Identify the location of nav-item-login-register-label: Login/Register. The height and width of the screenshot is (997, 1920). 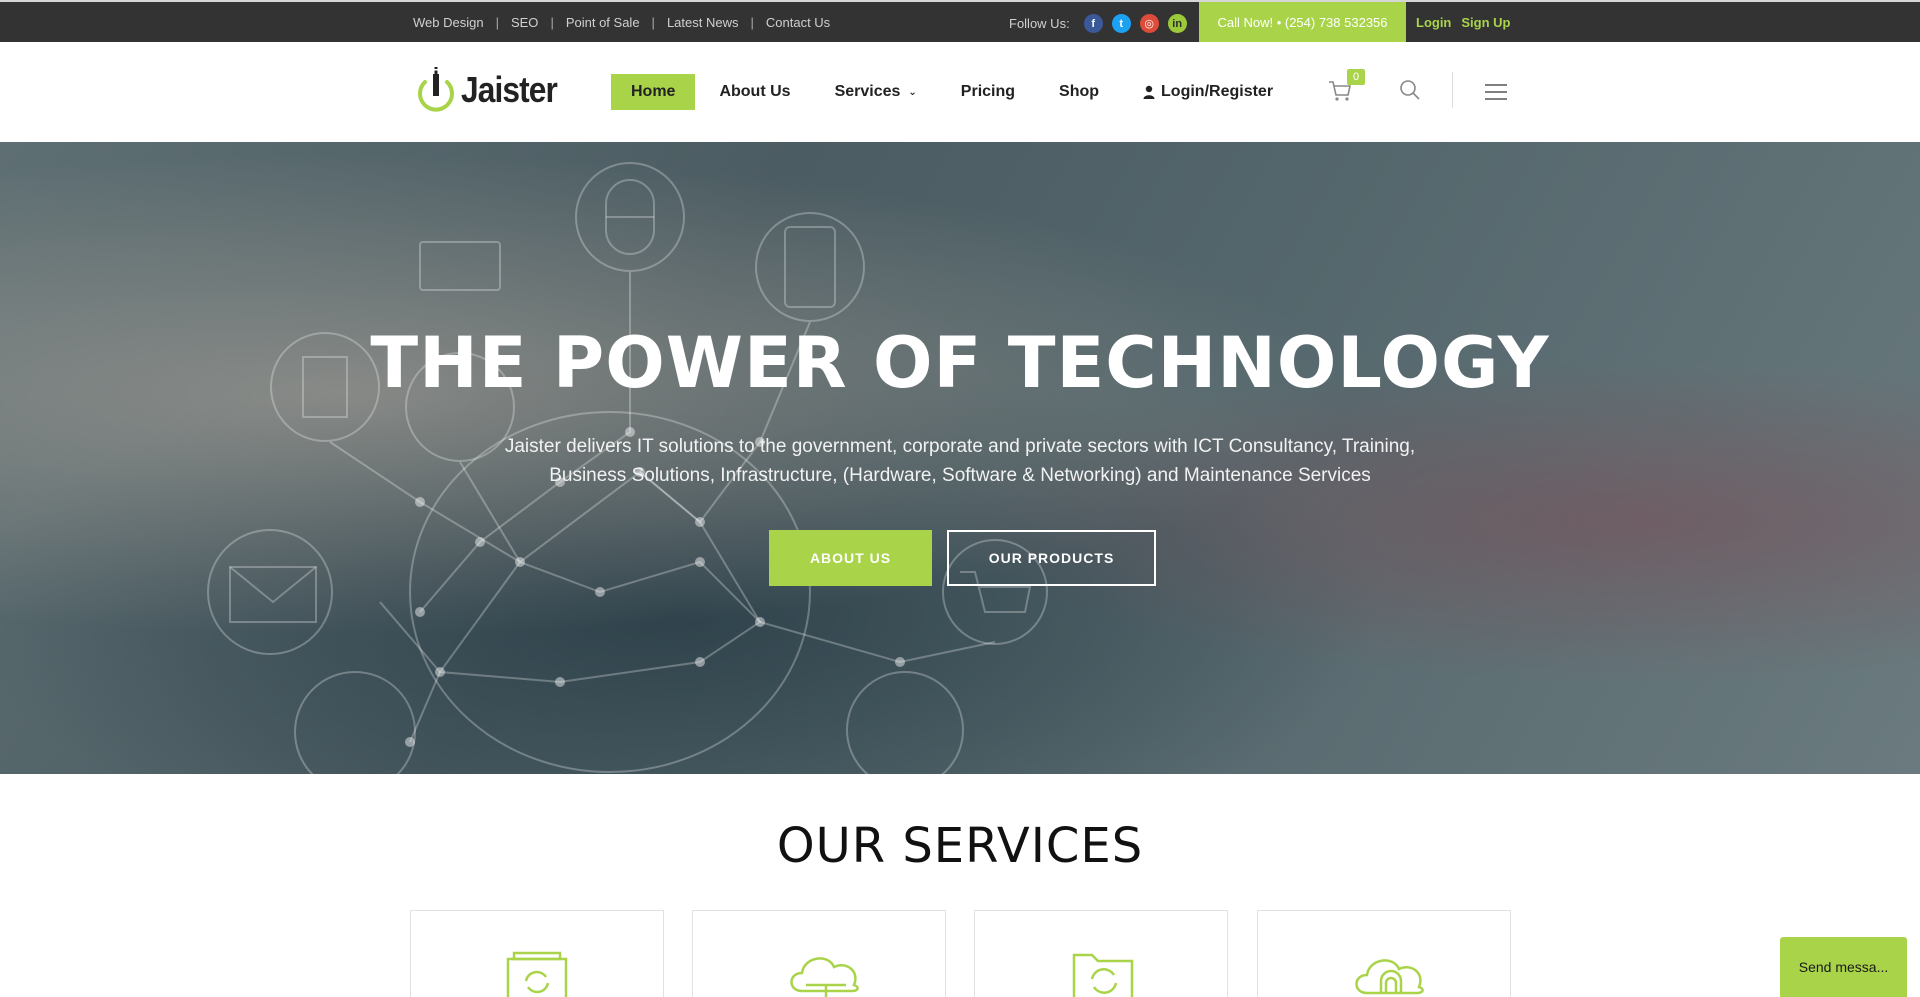
(1217, 91).